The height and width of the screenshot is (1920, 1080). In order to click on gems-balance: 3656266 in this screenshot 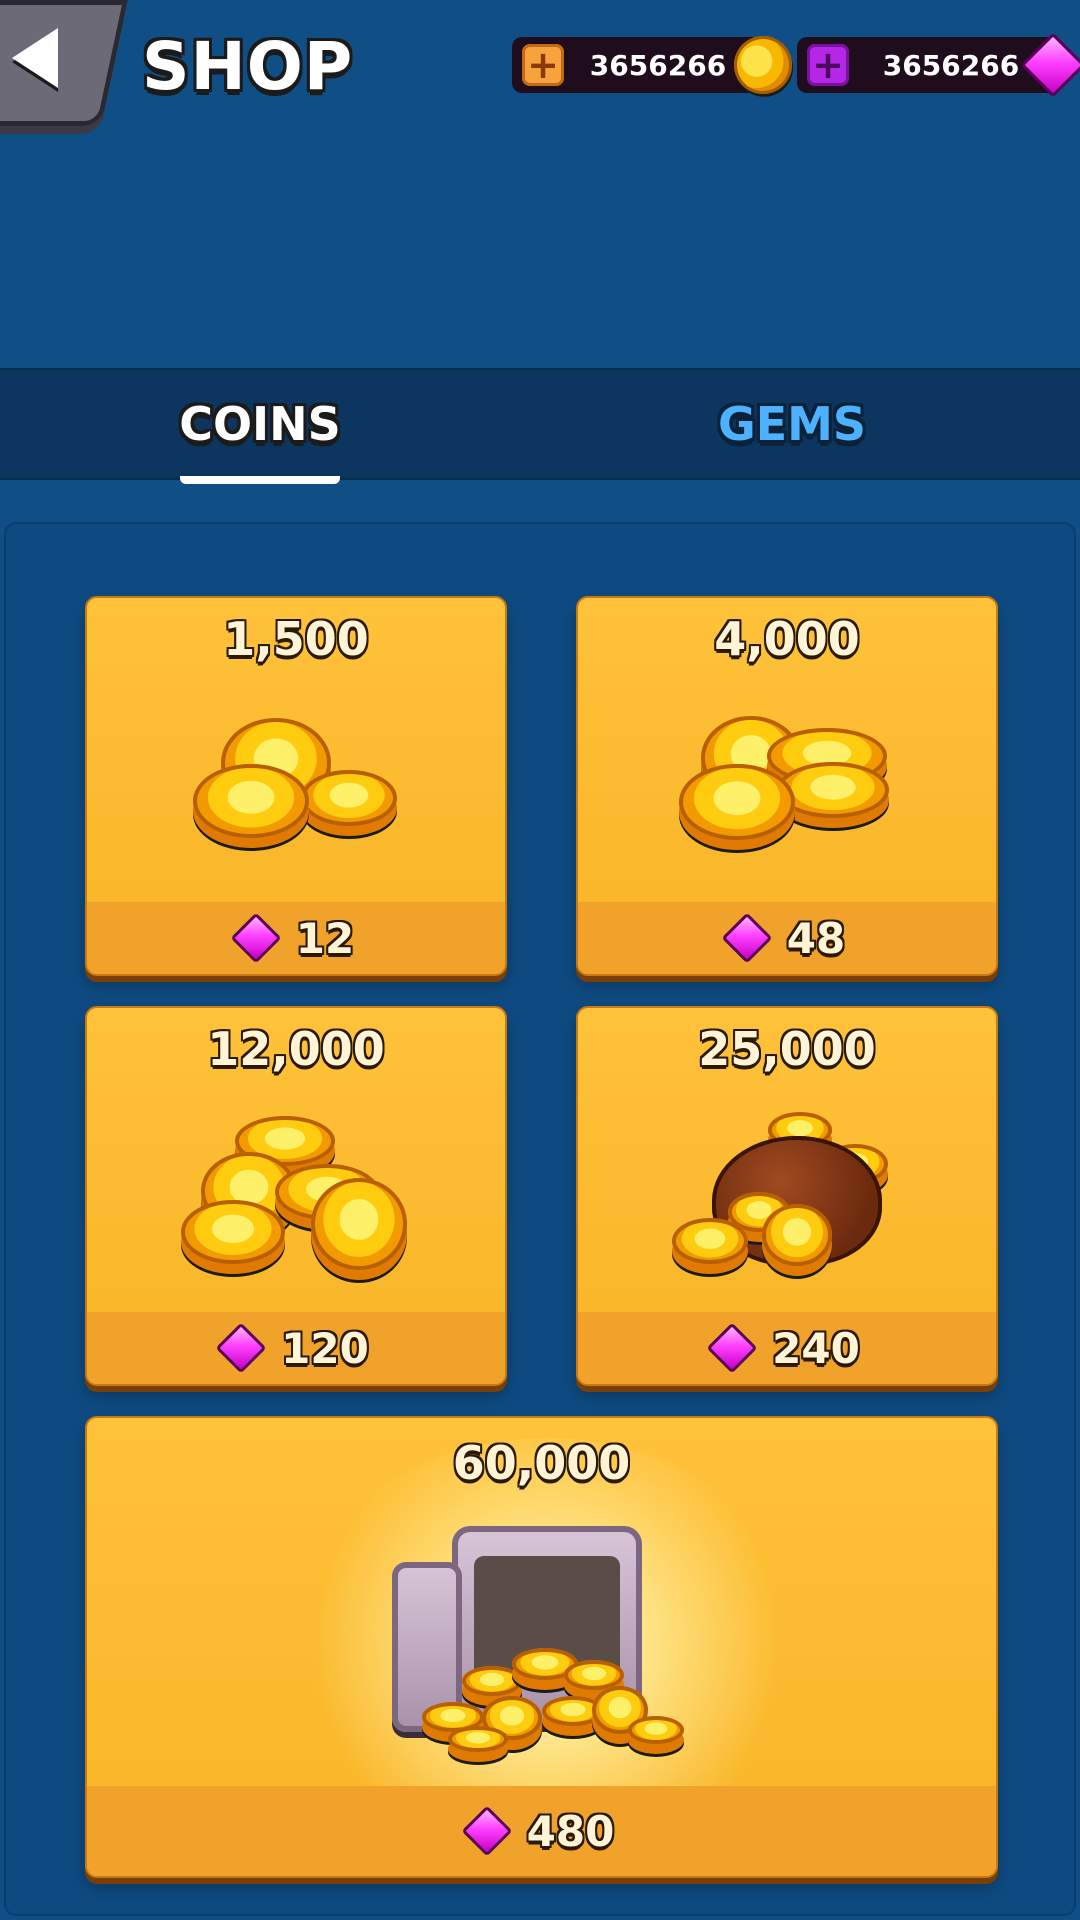, I will do `click(951, 65)`.